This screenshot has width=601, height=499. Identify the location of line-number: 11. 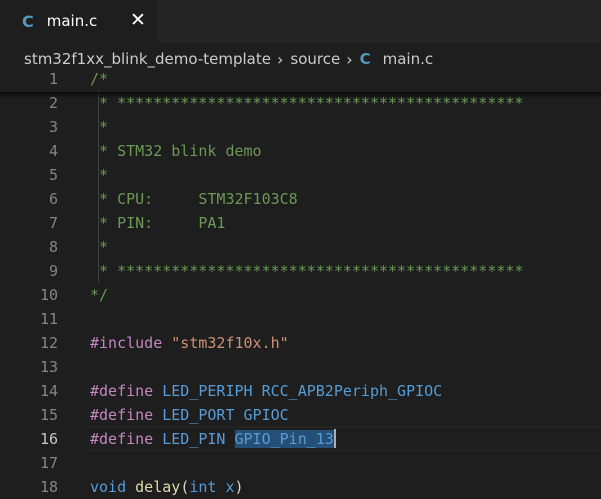
(48, 319).